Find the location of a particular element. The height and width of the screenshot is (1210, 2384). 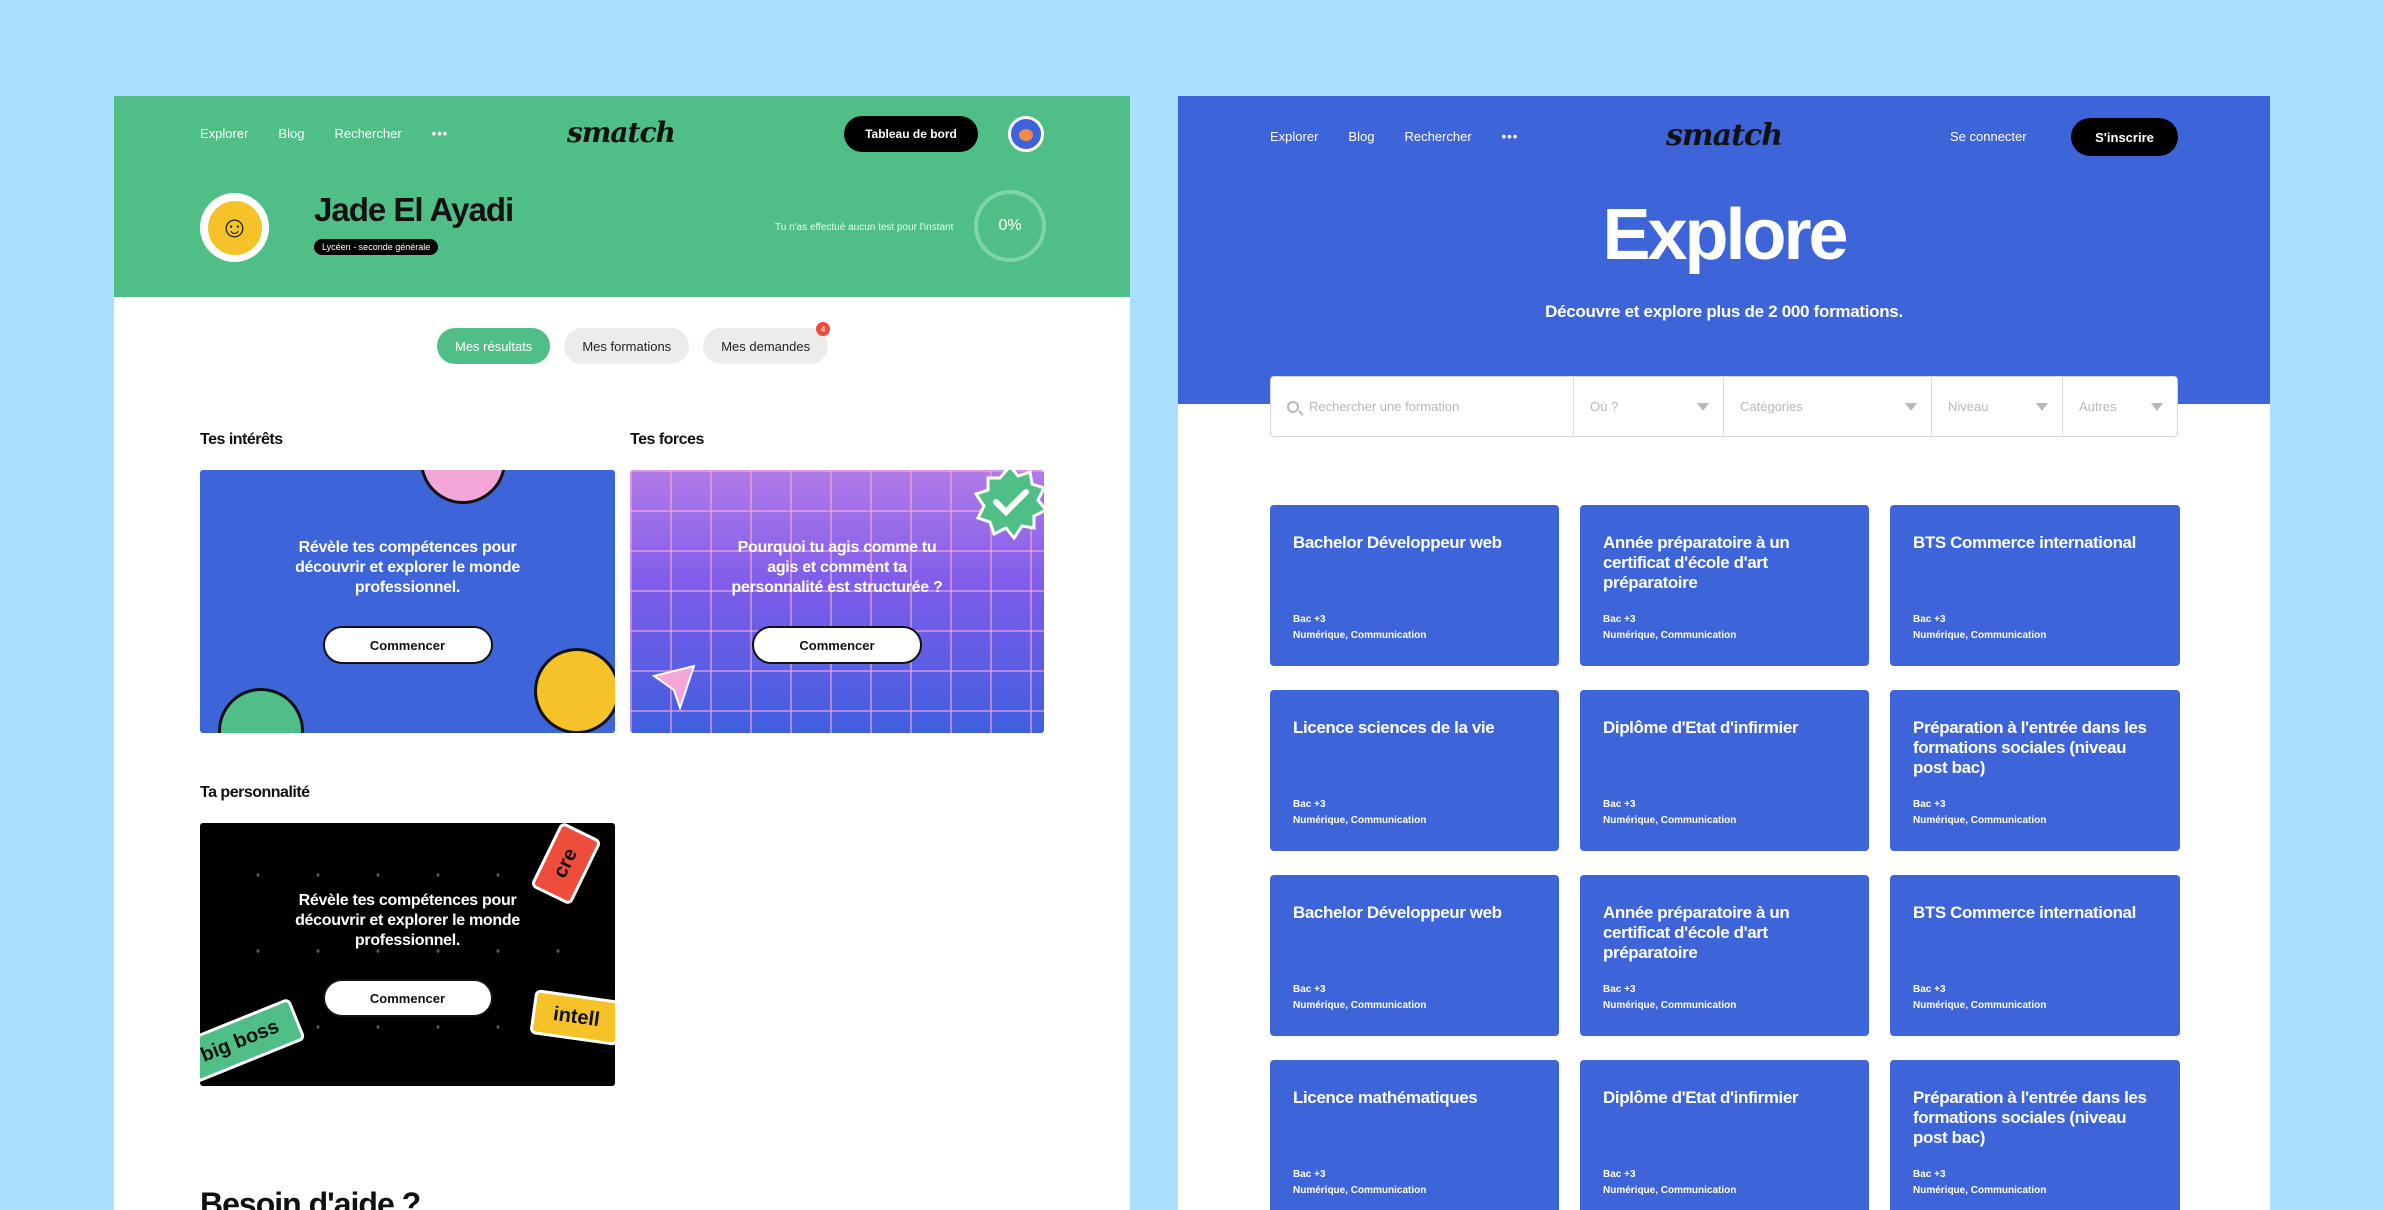

search-placeholder: Rechercher une formation is located at coordinates (1384, 406).